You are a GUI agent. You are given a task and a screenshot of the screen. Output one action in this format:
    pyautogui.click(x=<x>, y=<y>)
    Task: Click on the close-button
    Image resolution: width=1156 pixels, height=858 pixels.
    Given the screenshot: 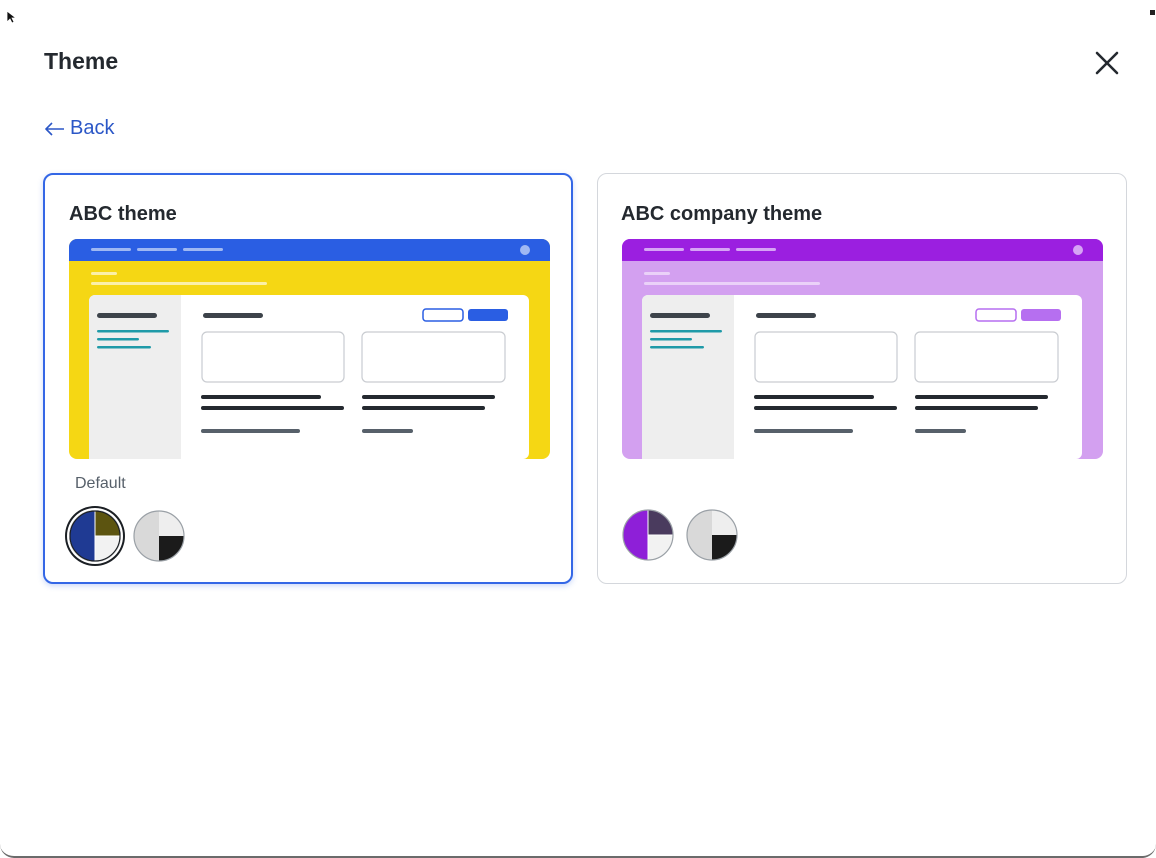 What is the action you would take?
    pyautogui.click(x=1107, y=63)
    